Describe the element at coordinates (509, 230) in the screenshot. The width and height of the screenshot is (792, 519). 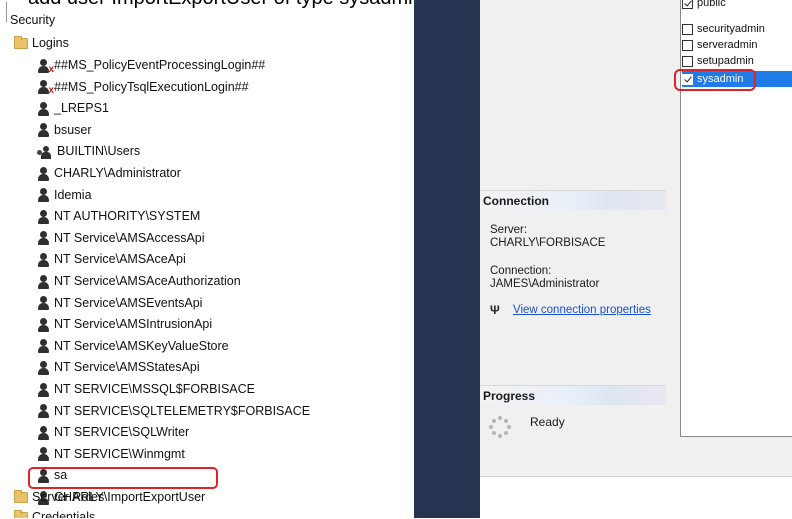
I see `server-label: Server:` at that location.